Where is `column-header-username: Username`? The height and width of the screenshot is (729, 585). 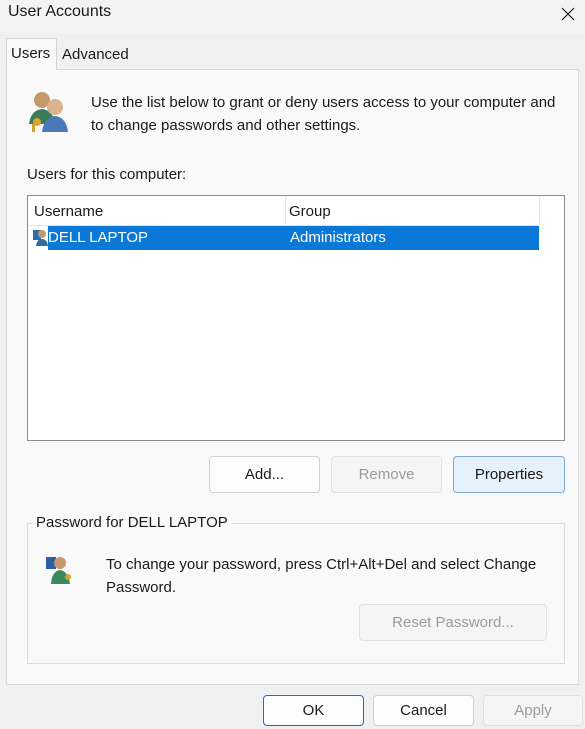 column-header-username: Username is located at coordinates (68, 211).